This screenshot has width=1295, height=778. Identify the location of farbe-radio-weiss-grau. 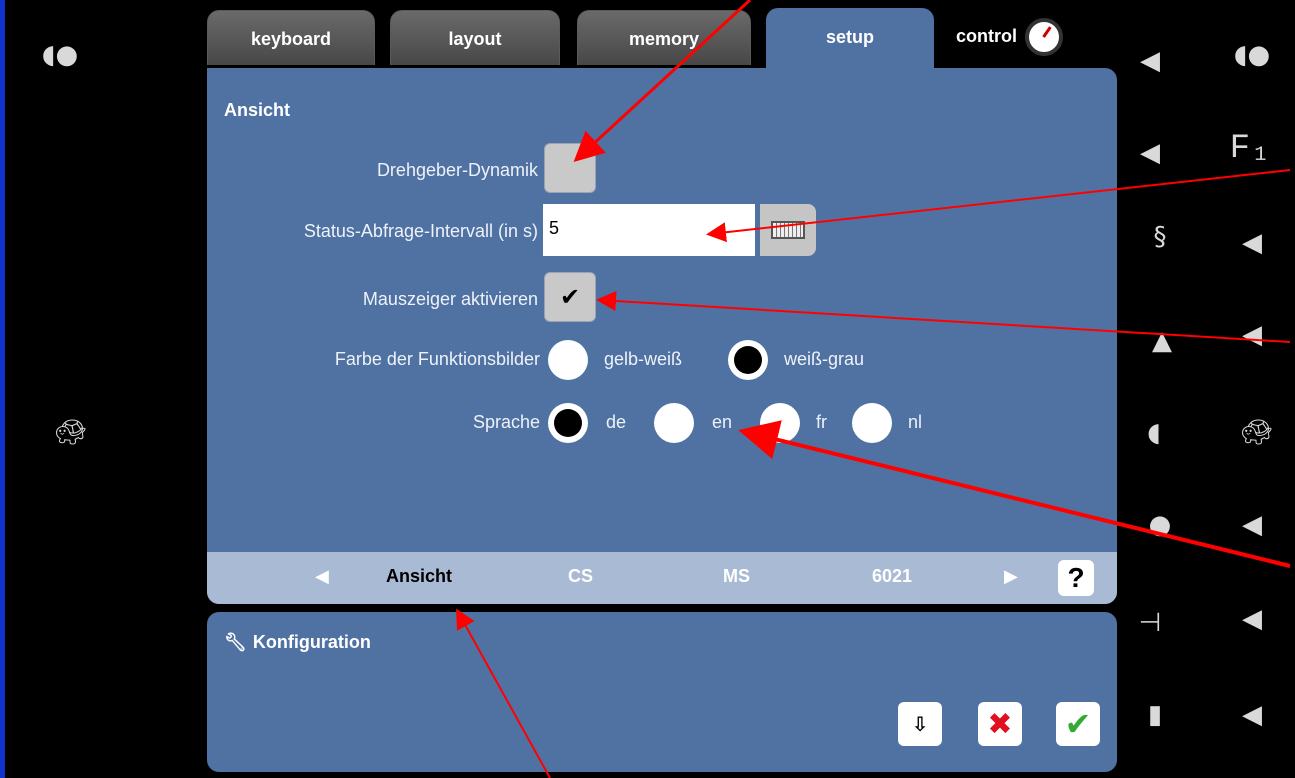
(748, 360).